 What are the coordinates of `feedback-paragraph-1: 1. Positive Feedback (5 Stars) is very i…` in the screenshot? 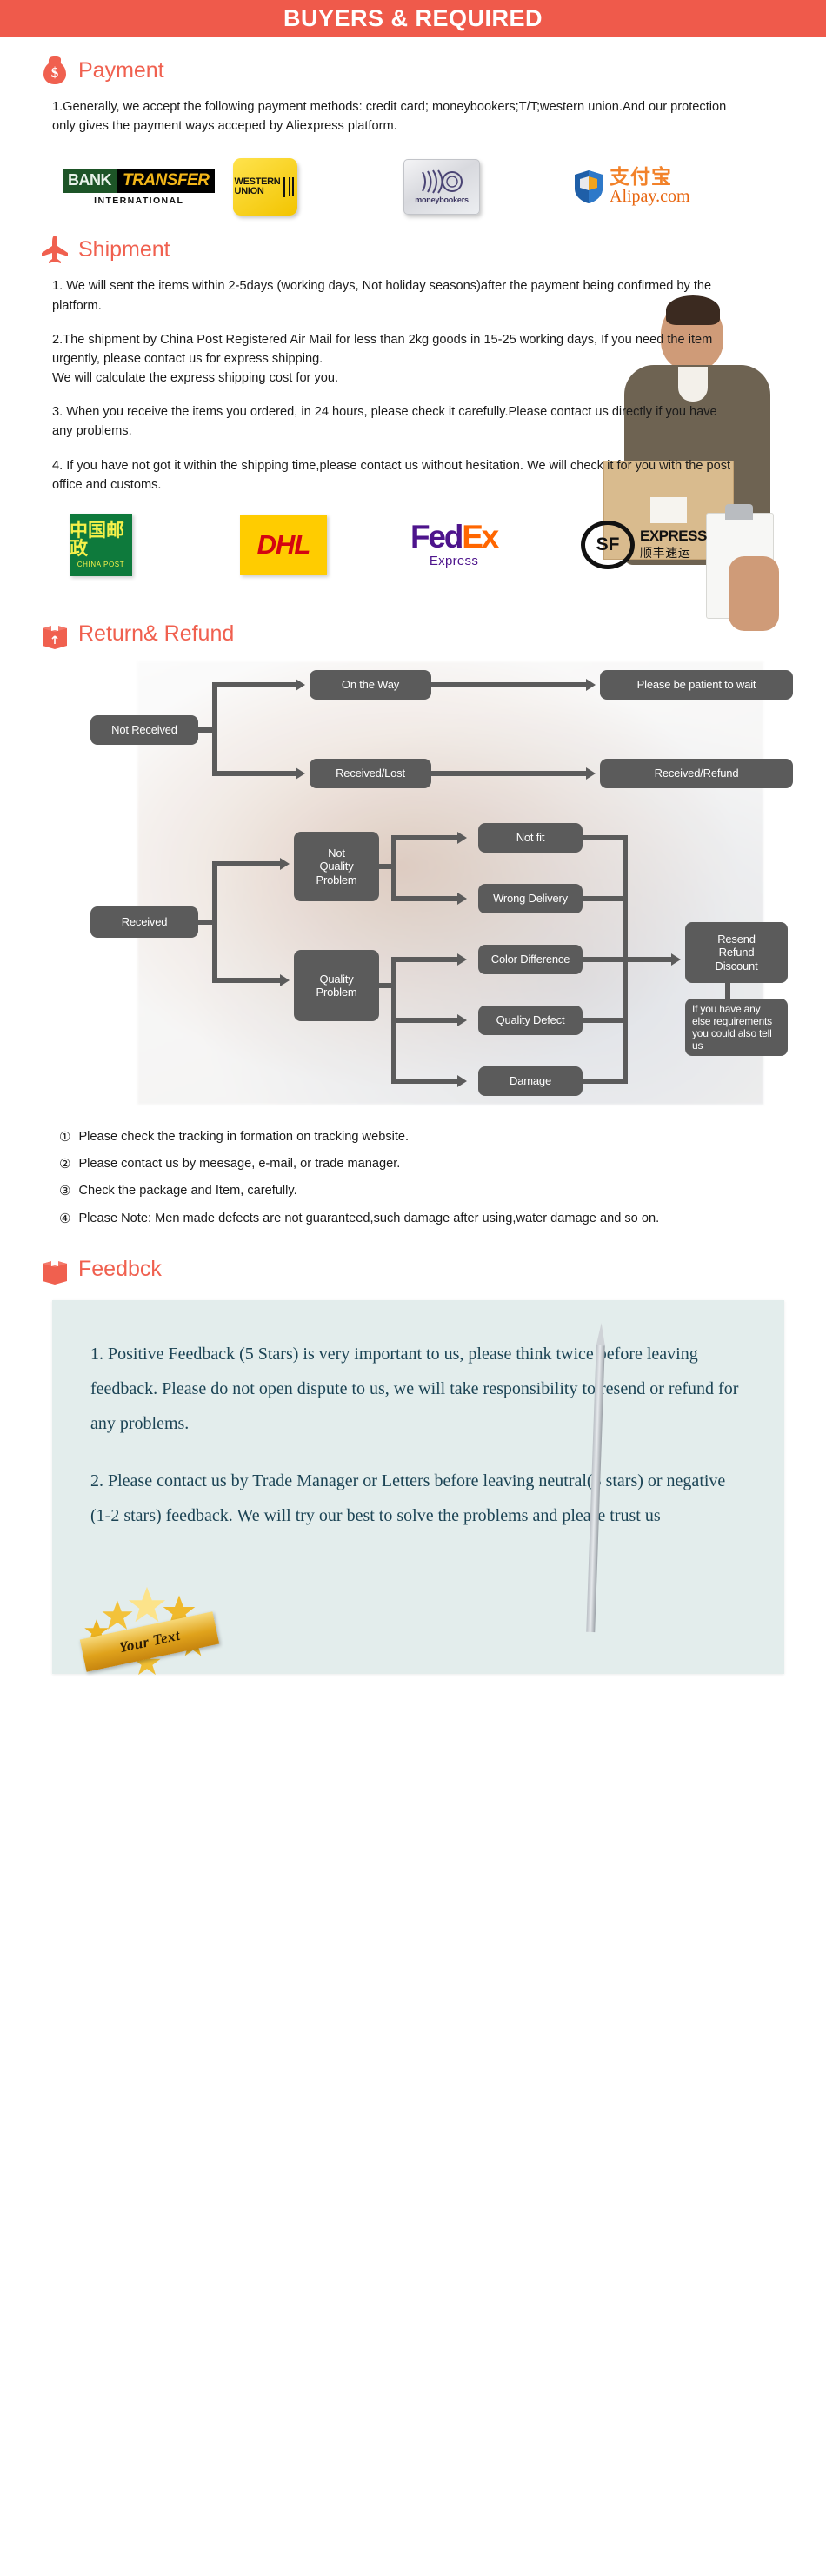 It's located at (414, 1388).